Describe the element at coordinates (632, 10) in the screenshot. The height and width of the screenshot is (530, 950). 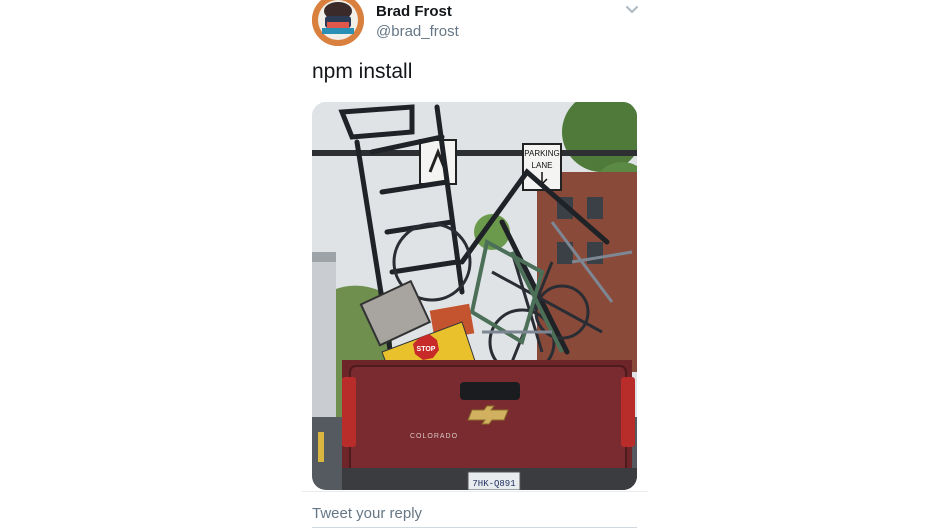
I see `chevron-down-icon` at that location.